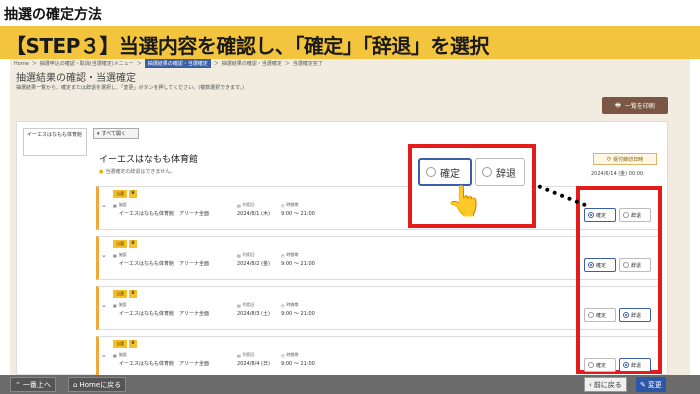 The height and width of the screenshot is (394, 700). What do you see at coordinates (76, 78) in the screenshot?
I see `page-title: 抽選結果の確認・当選確定` at bounding box center [76, 78].